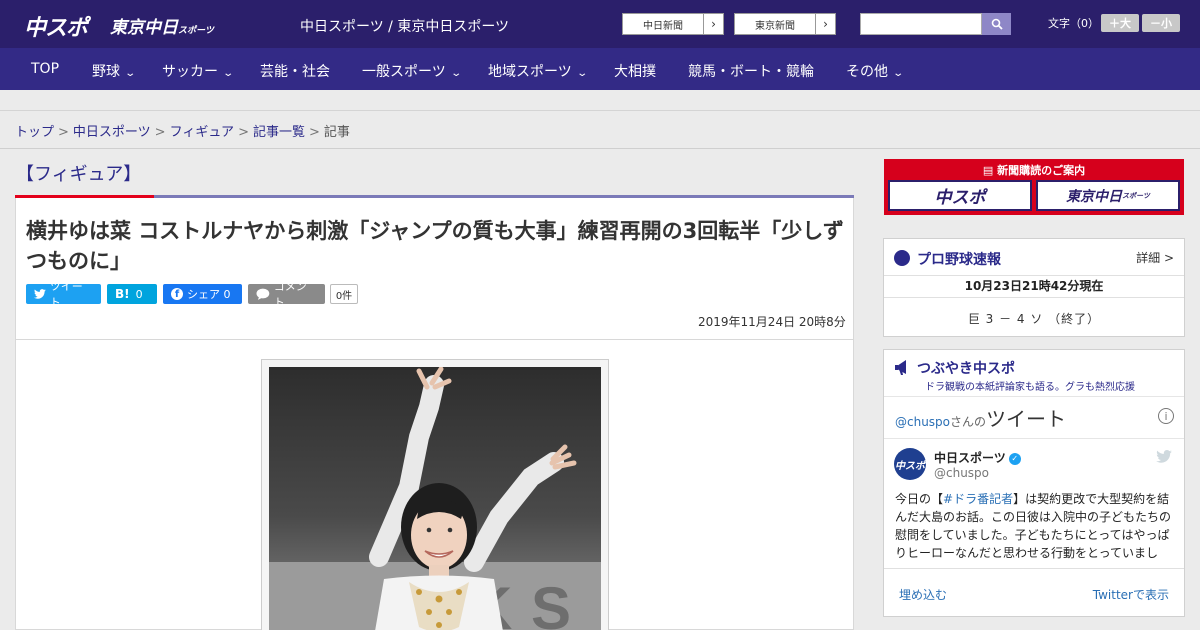 The image size is (1200, 630). Describe the element at coordinates (106, 72) in the screenshot. I see `nav-label: 野球` at that location.